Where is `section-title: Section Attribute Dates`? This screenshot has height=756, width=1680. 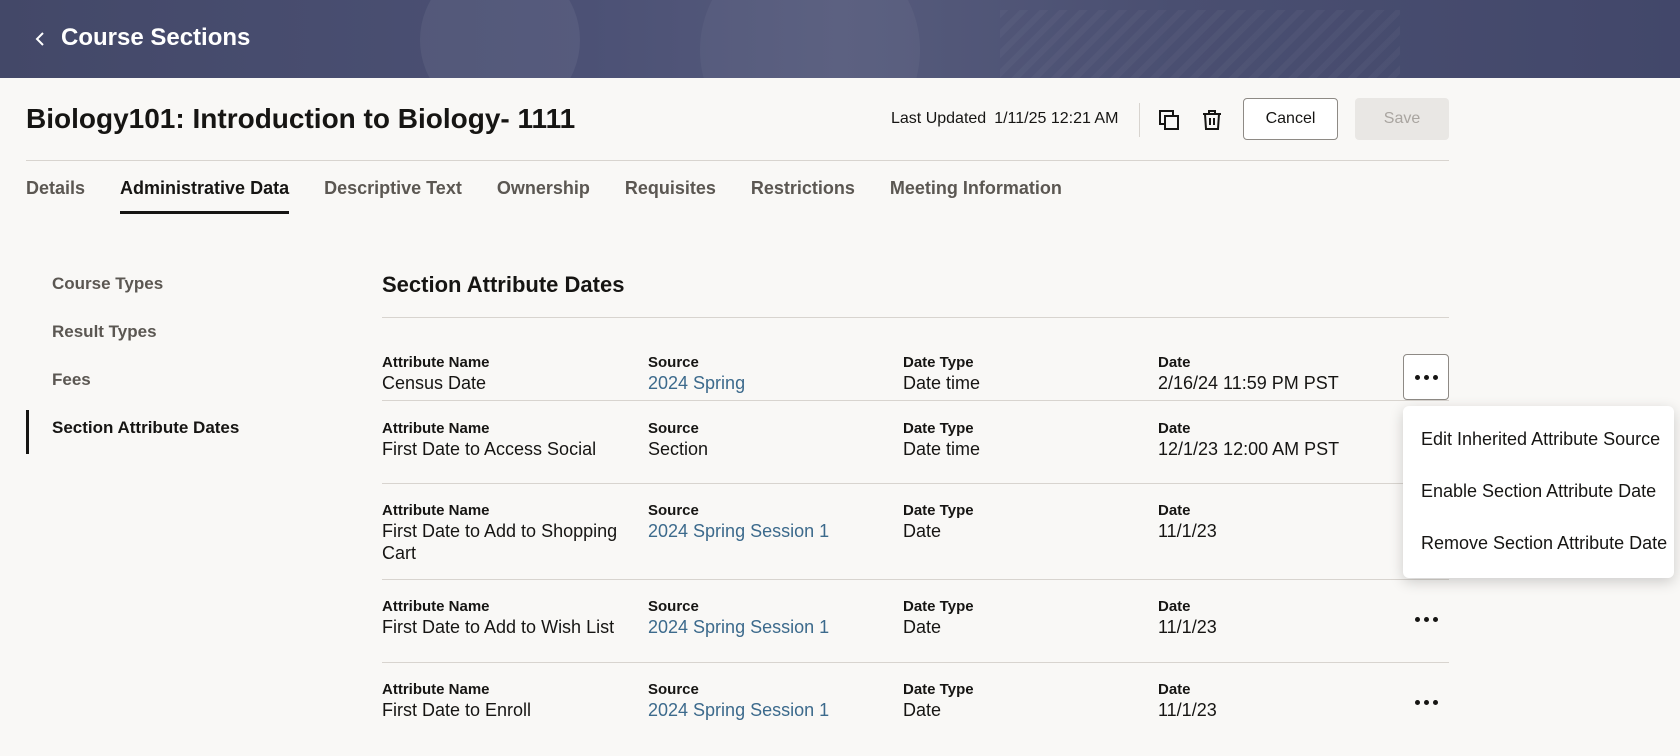
section-title: Section Attribute Dates is located at coordinates (503, 284).